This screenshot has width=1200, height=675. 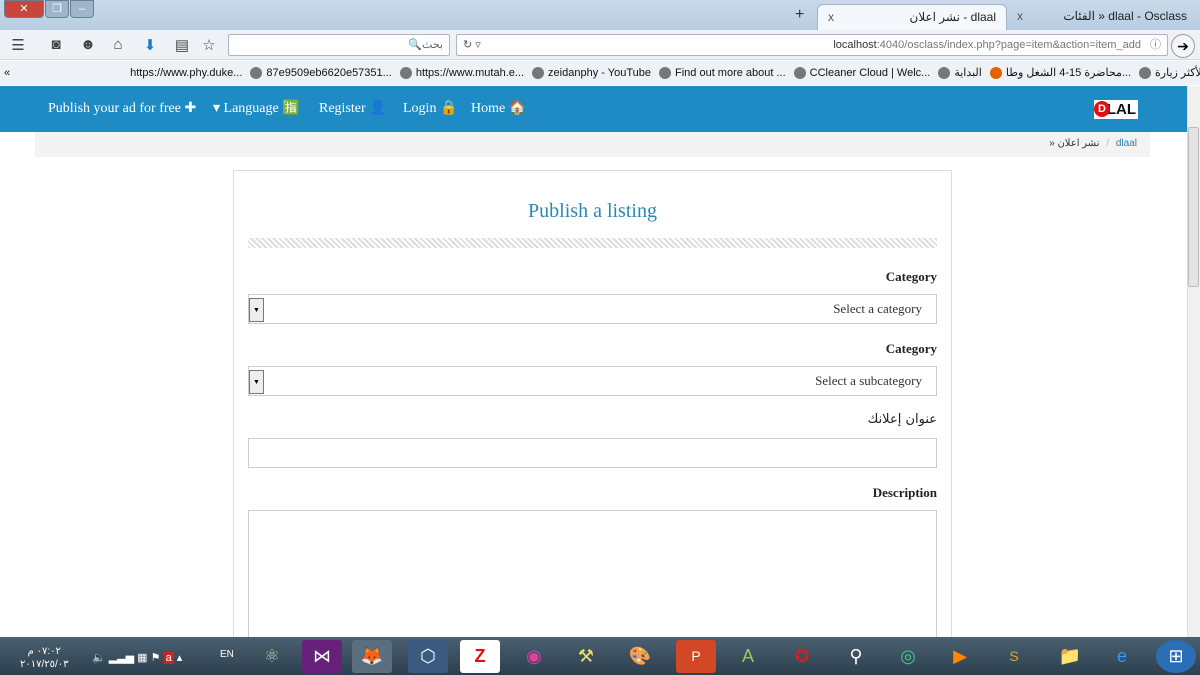 What do you see at coordinates (911, 348) in the screenshot?
I see `subcategory-label: Category` at bounding box center [911, 348].